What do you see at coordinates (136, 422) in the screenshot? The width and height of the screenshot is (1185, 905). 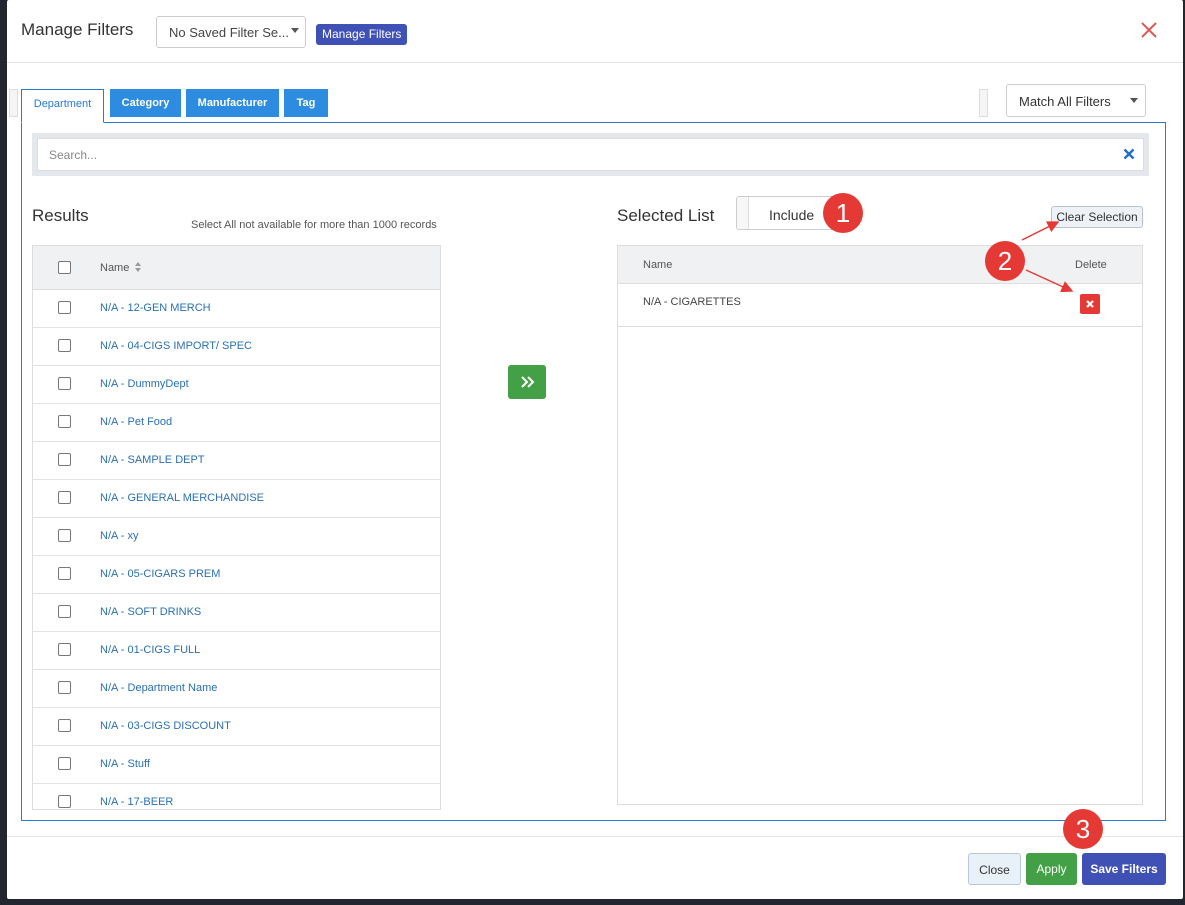 I see `row-name: N/A - Pet Food` at bounding box center [136, 422].